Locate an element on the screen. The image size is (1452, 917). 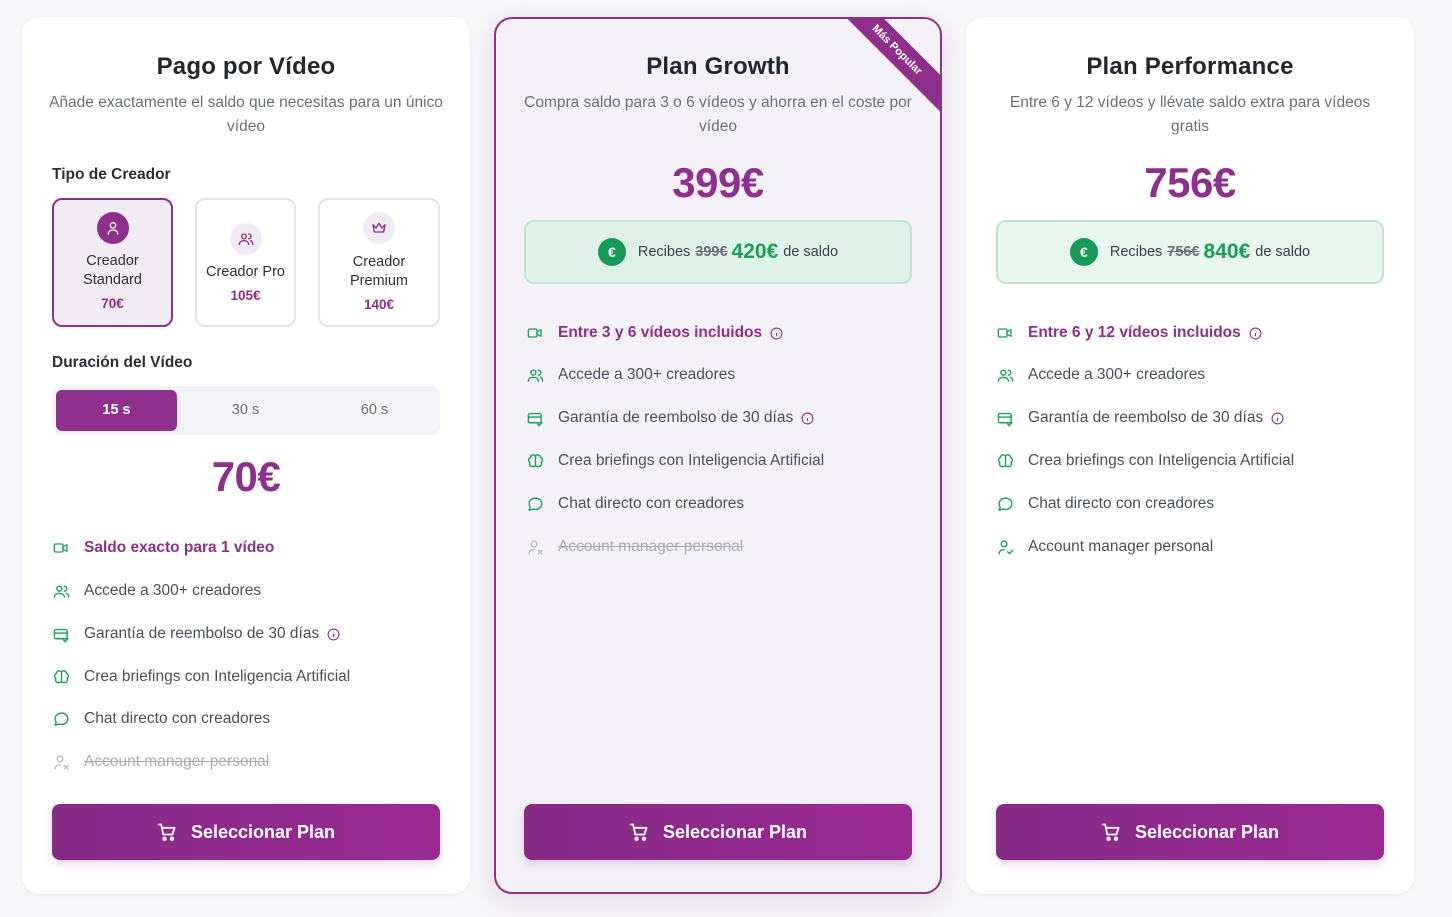
creator-option-standard: Creador Standard 70€ is located at coordinates (112, 262).